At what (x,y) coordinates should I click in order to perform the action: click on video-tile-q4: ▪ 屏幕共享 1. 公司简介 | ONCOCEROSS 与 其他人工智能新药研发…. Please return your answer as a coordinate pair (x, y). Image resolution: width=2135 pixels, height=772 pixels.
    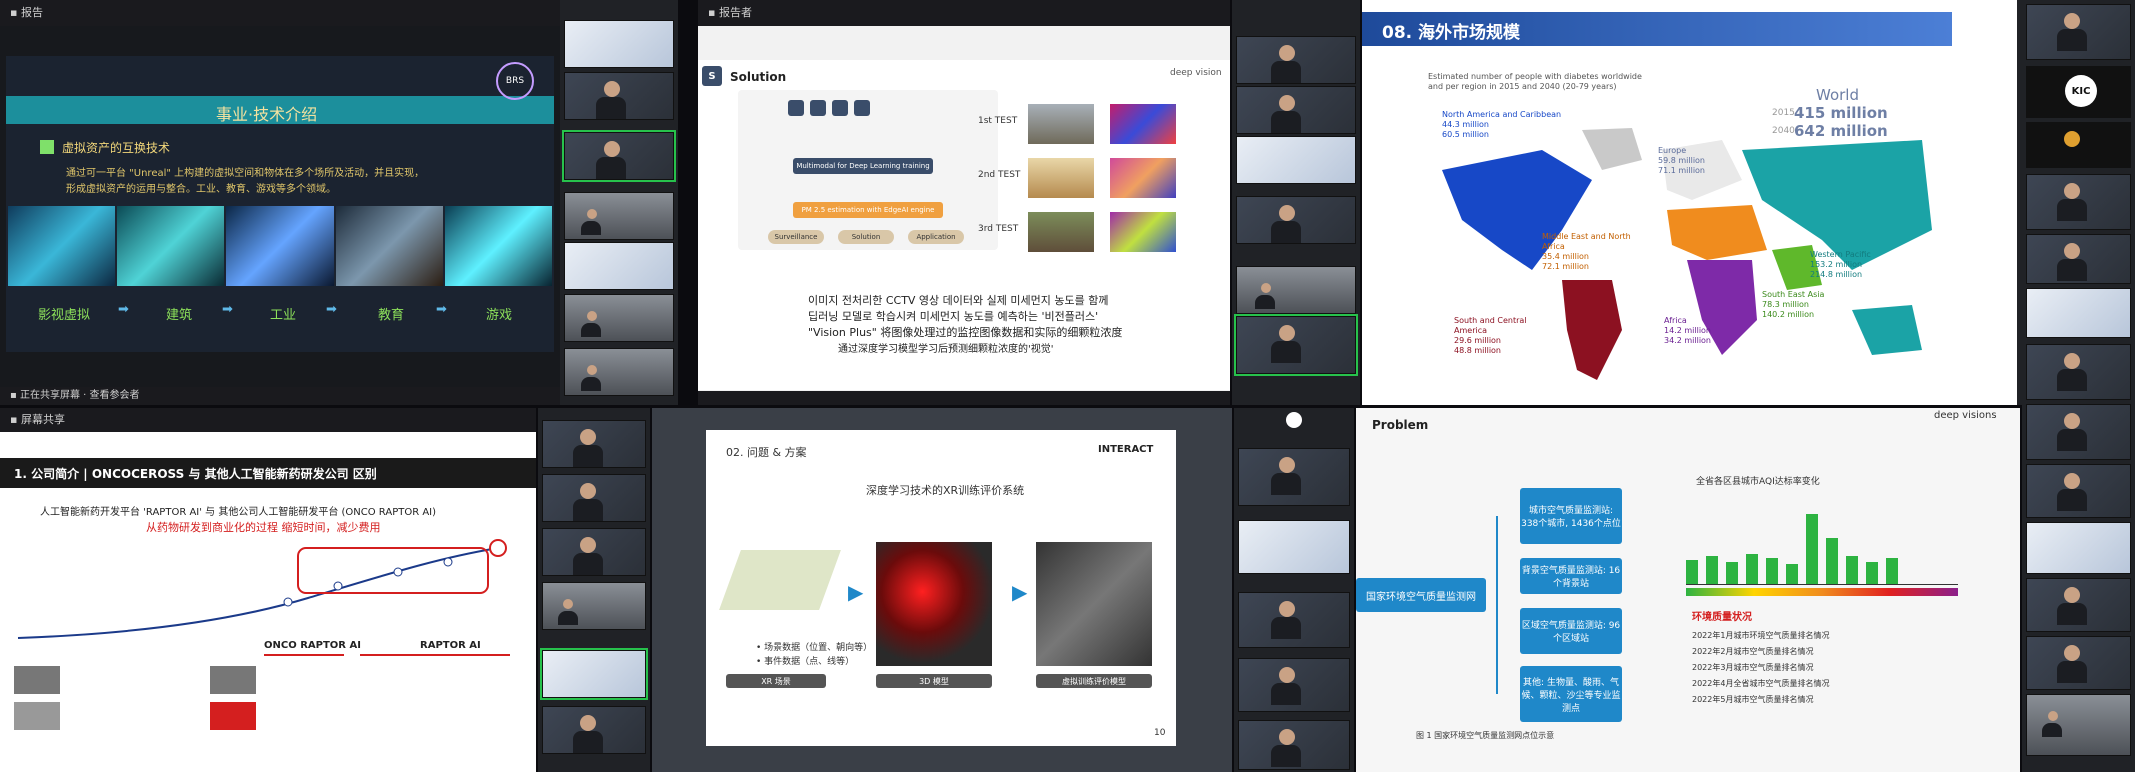
    Looking at the image, I should click on (268, 590).